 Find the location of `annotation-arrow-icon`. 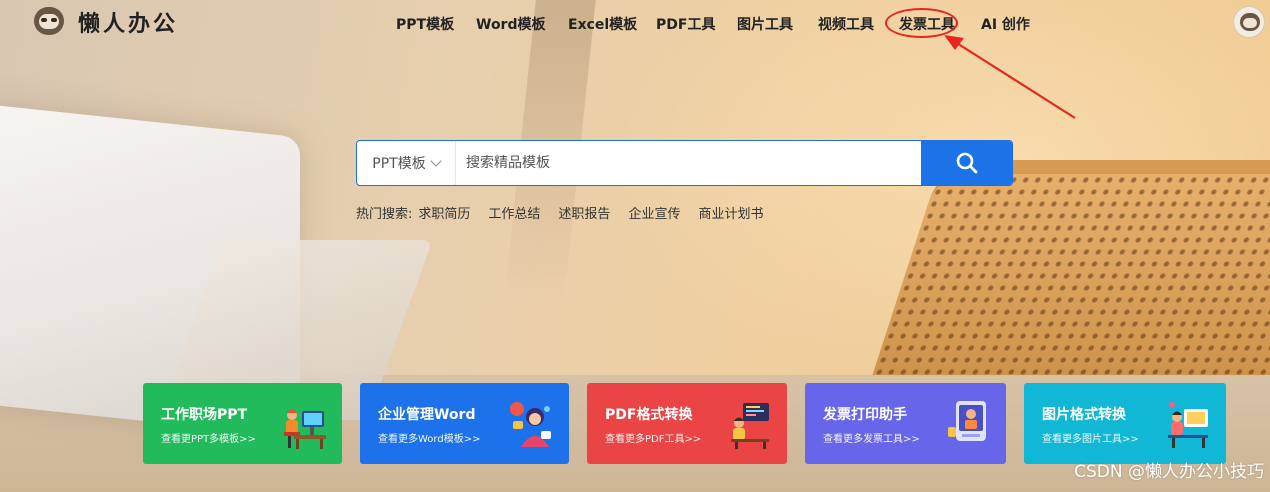

annotation-arrow-icon is located at coordinates (1010, 77).